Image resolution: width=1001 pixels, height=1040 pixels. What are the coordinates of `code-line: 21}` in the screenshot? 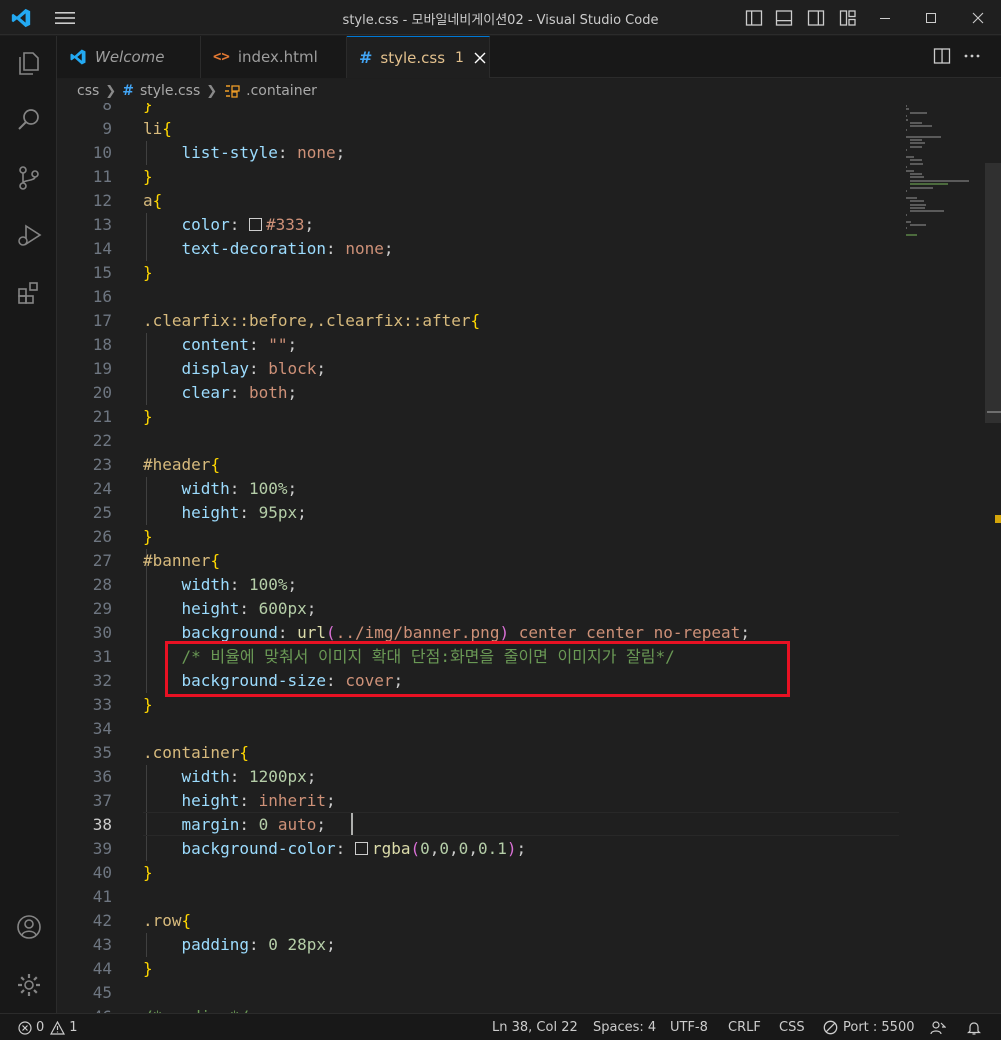 It's located at (478, 417).